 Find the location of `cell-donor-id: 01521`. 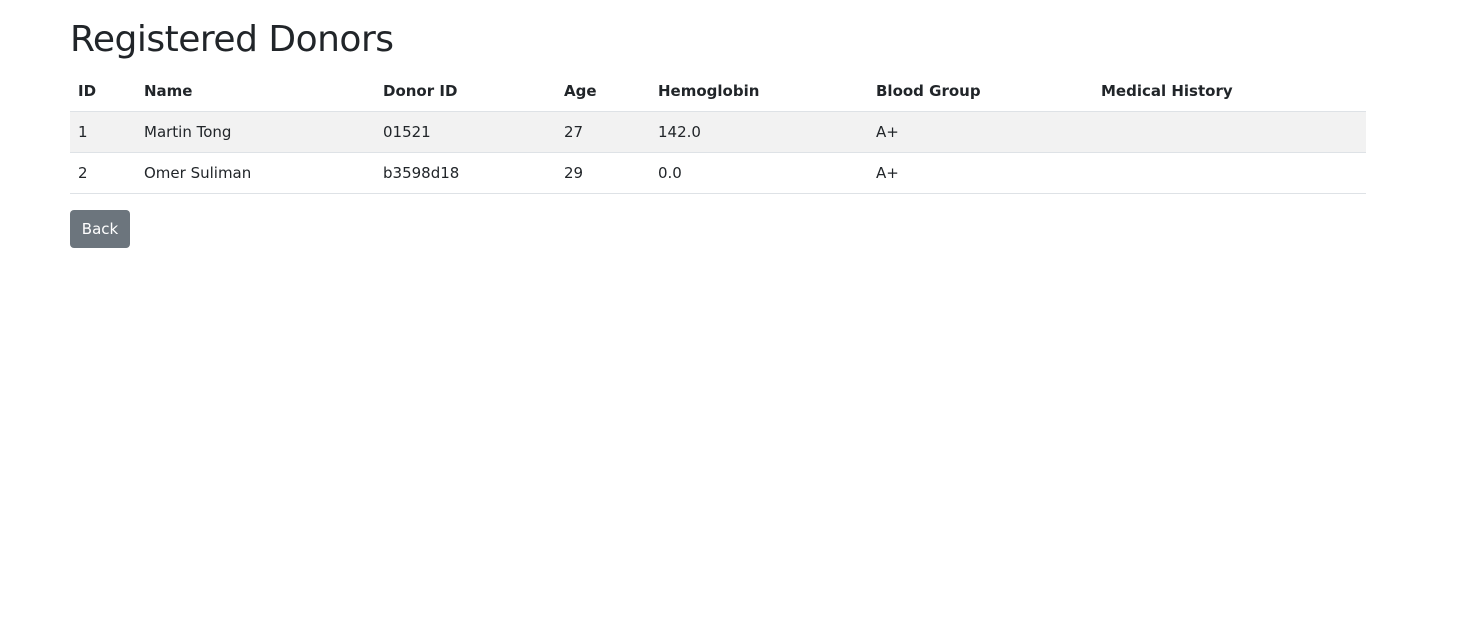

cell-donor-id: 01521 is located at coordinates (465, 132).